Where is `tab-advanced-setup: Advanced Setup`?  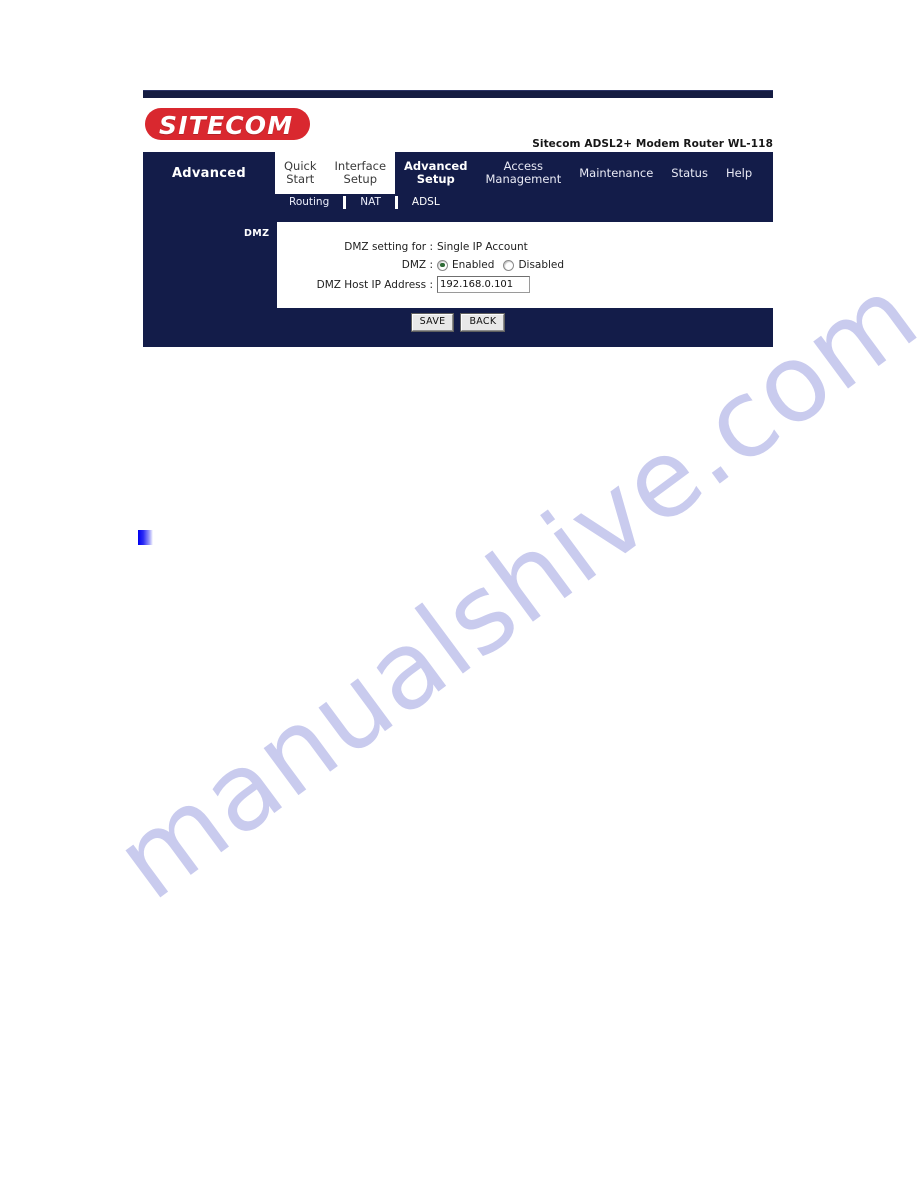 tab-advanced-setup: Advanced Setup is located at coordinates (436, 173).